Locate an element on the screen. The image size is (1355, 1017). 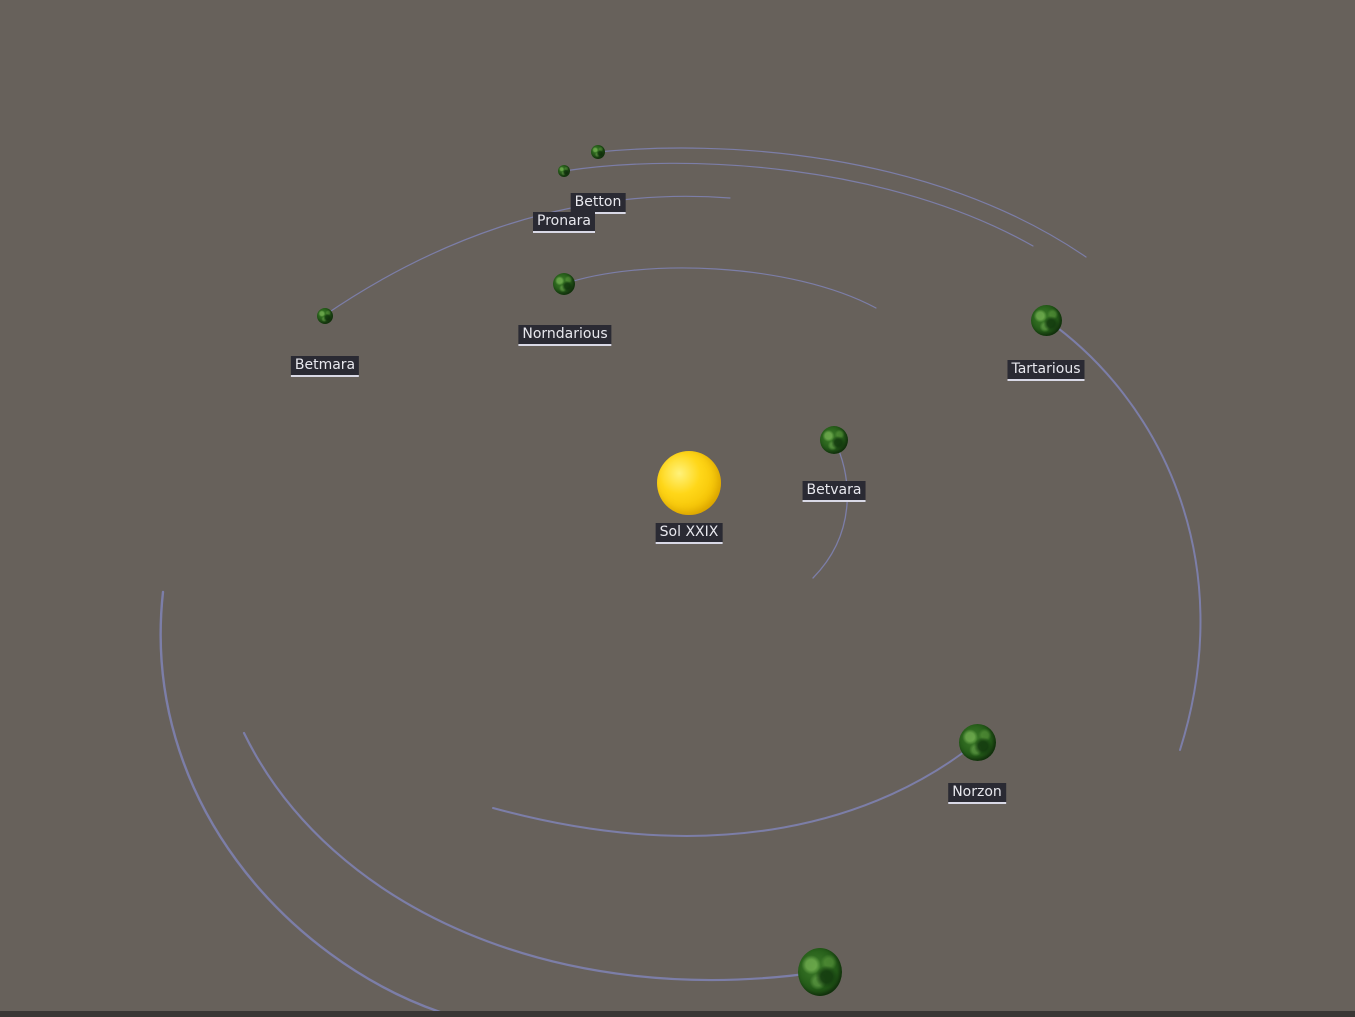
orbit-path-betvara is located at coordinates (830, 509).